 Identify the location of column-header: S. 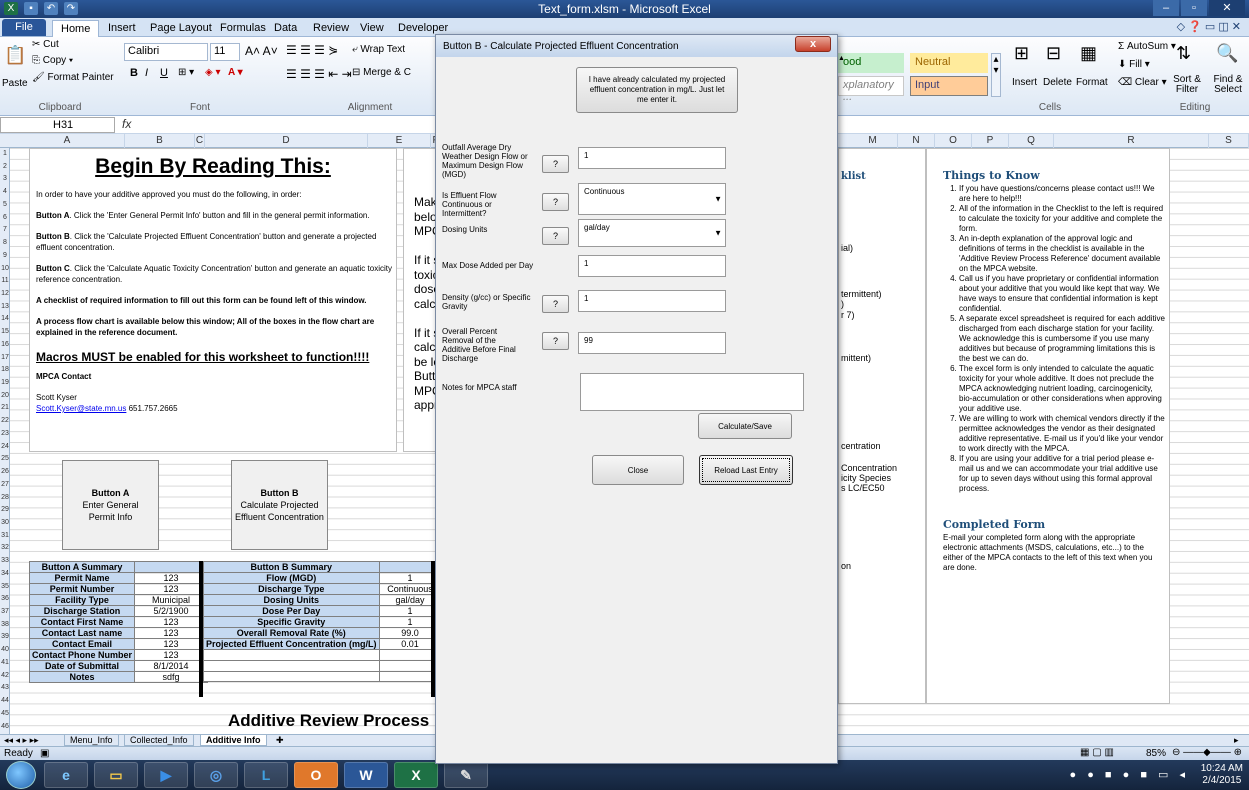
(1229, 141).